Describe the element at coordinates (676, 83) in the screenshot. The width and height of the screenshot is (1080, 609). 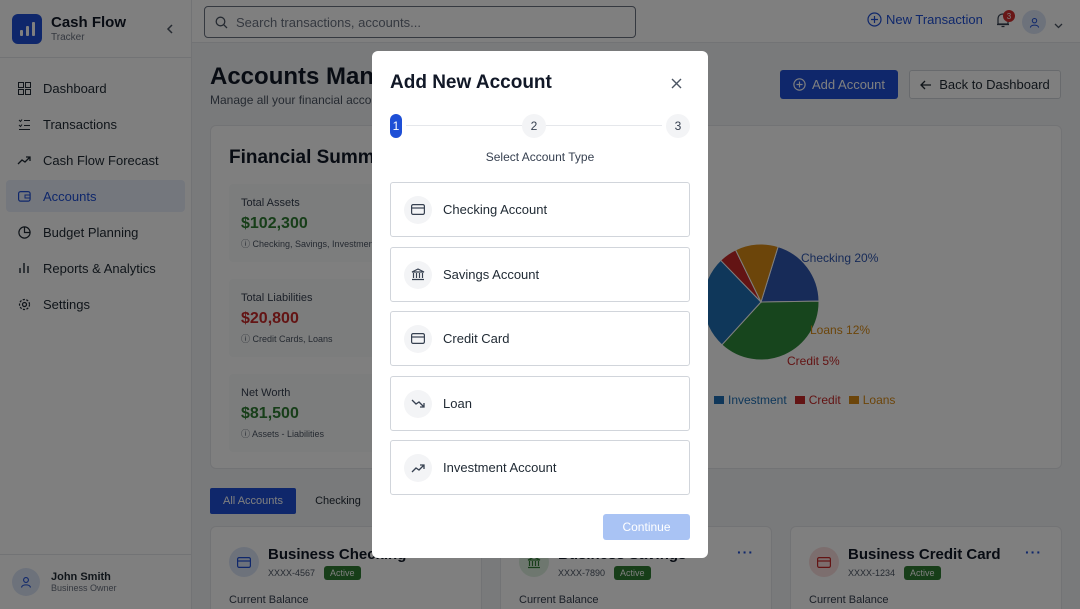
I see `close-icon` at that location.